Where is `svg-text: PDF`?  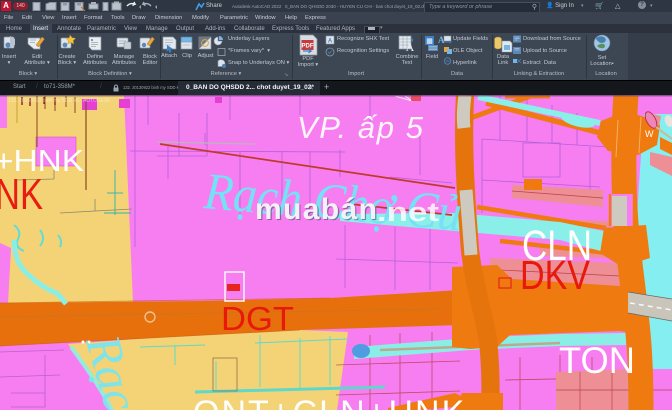
svg-text: PDF is located at coordinates (308, 47).